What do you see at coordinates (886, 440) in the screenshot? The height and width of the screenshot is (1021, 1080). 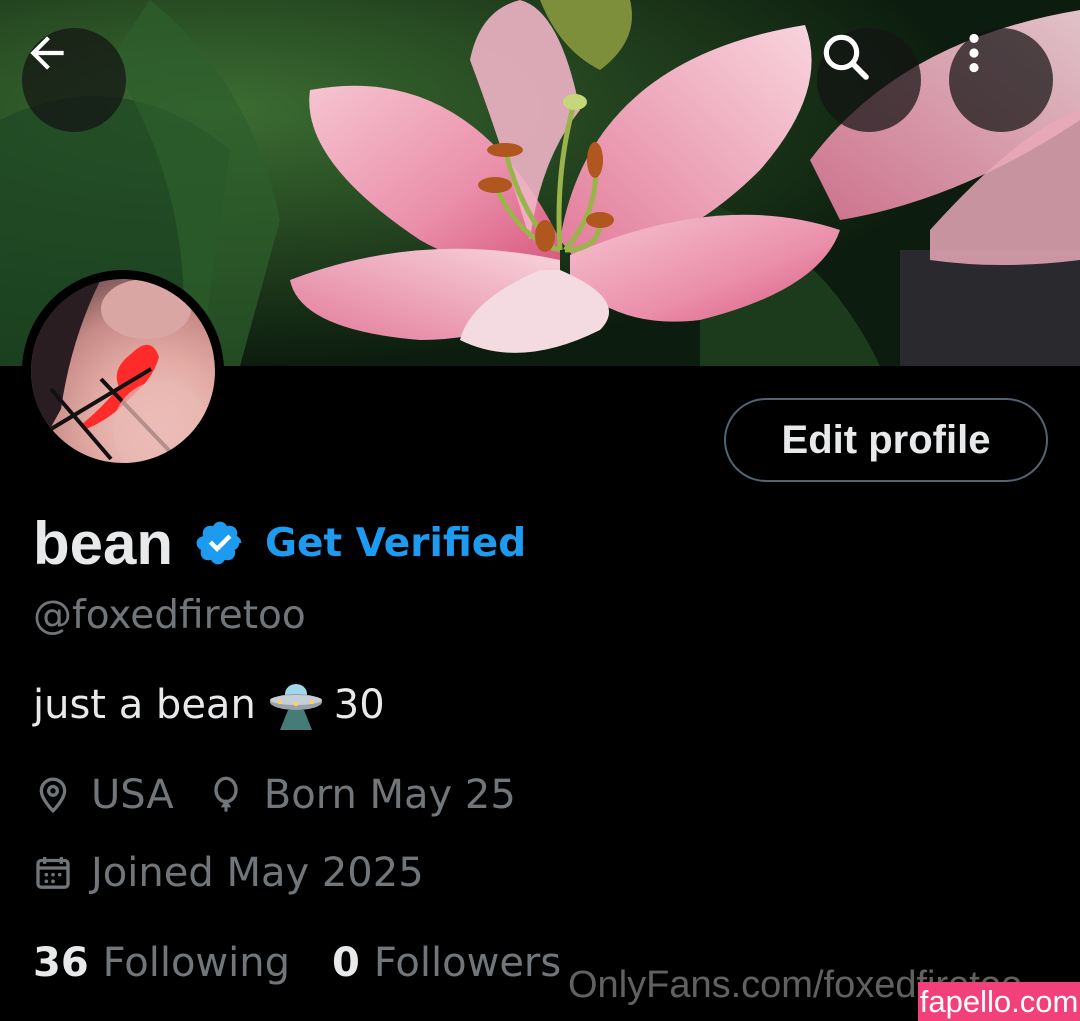 I see `edit-profile-button: Edit profile` at bounding box center [886, 440].